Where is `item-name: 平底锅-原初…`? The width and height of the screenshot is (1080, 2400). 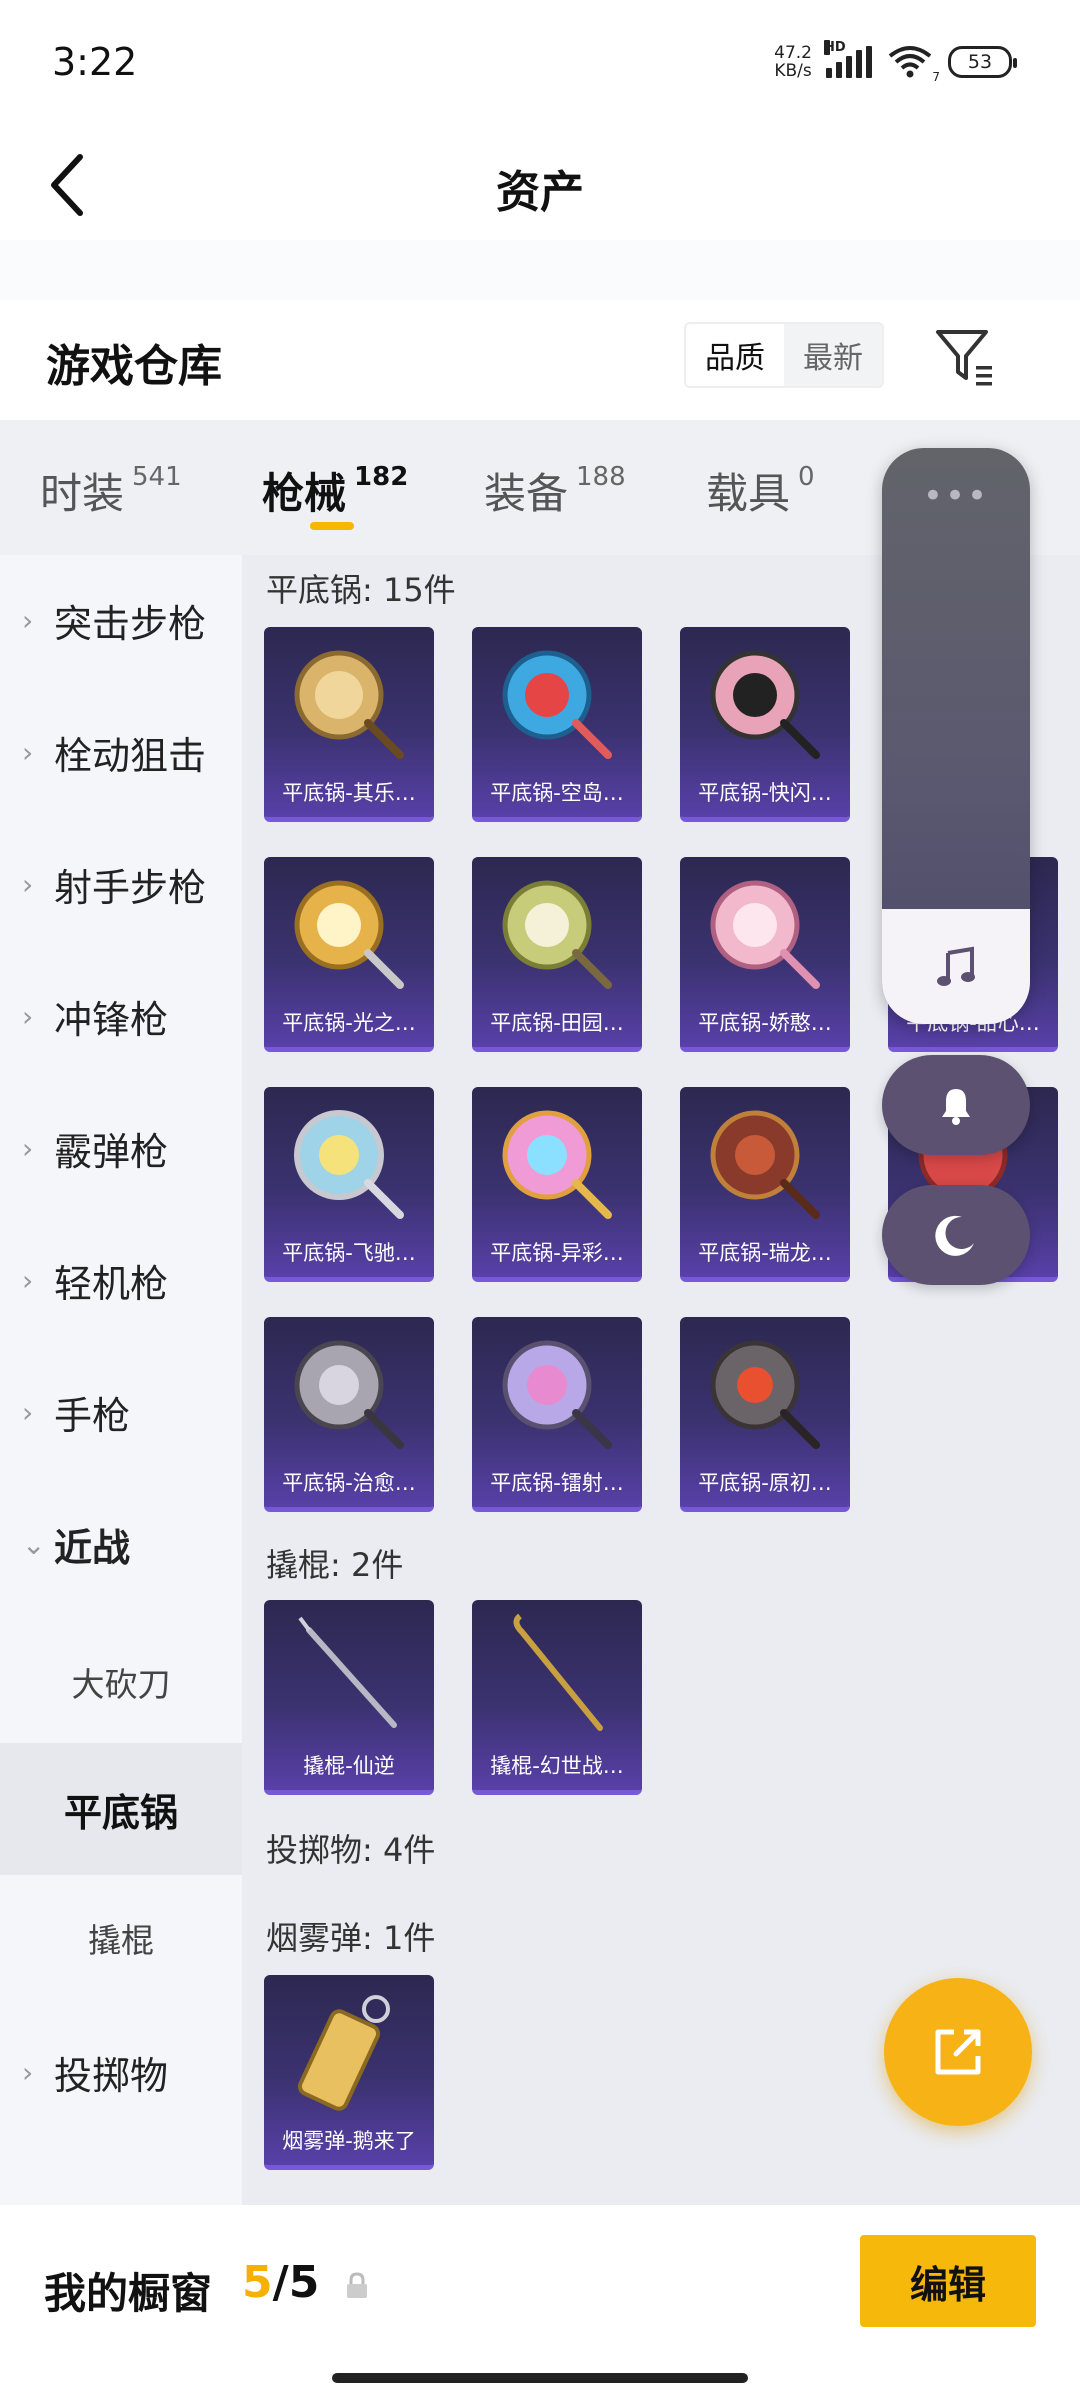
item-name: 平底锅-原初… is located at coordinates (765, 1483).